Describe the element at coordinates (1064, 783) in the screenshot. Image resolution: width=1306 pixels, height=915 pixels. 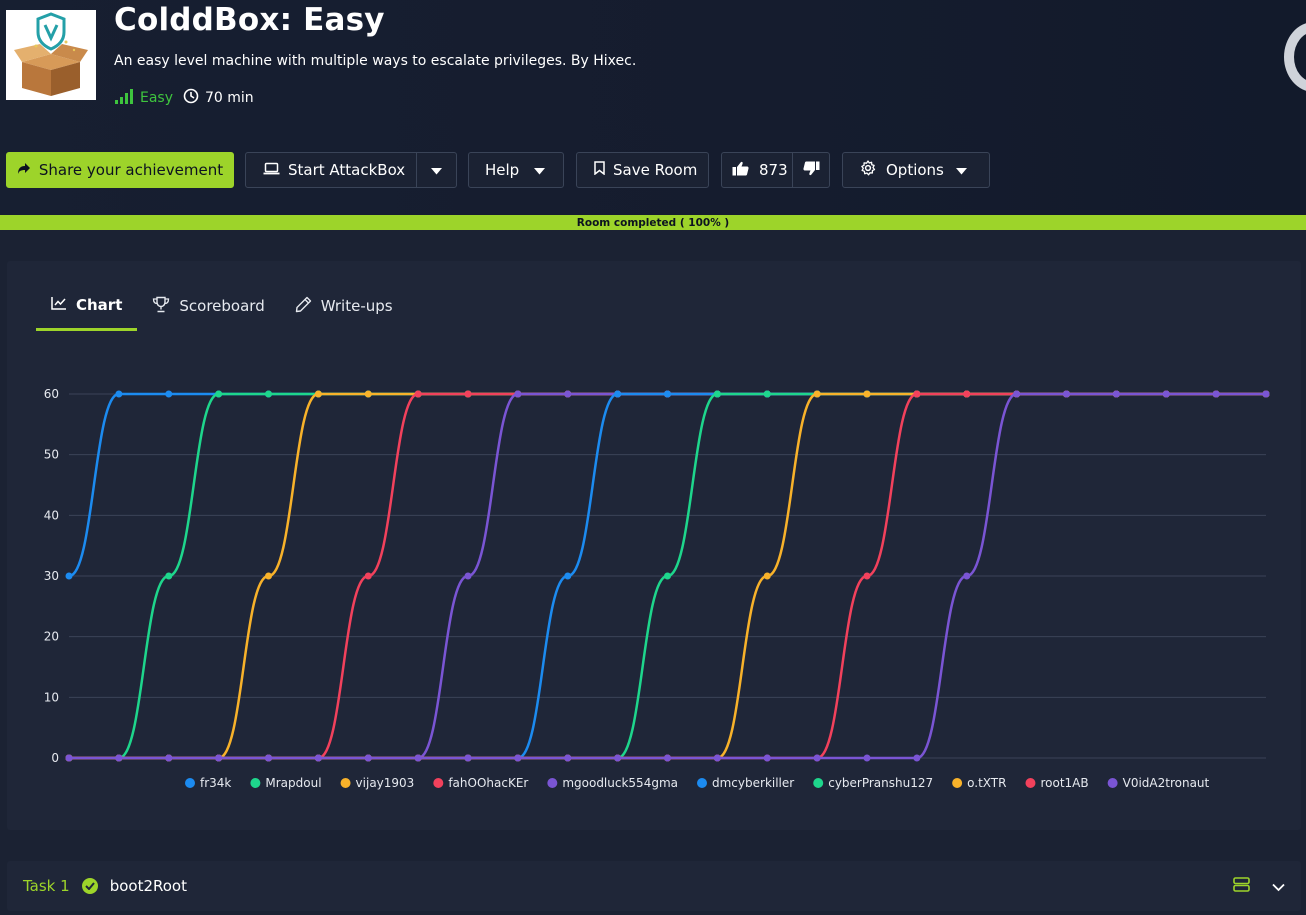
I see `legend-label: root1AB` at that location.